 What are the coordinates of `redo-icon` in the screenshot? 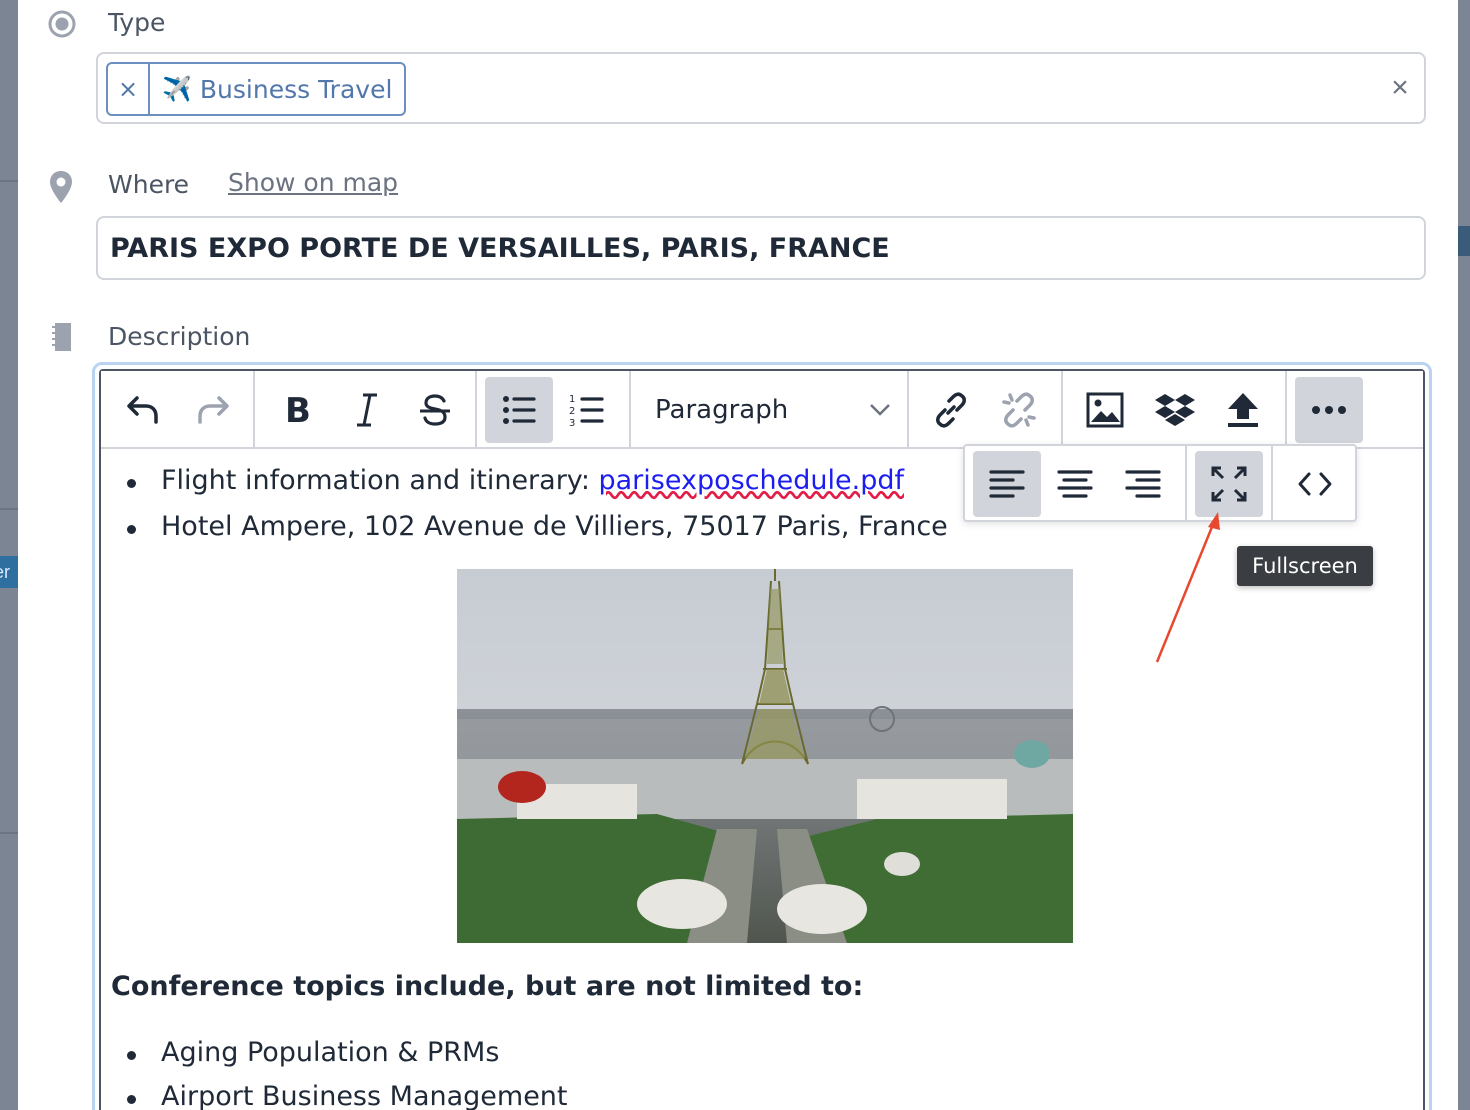 It's located at (213, 410).